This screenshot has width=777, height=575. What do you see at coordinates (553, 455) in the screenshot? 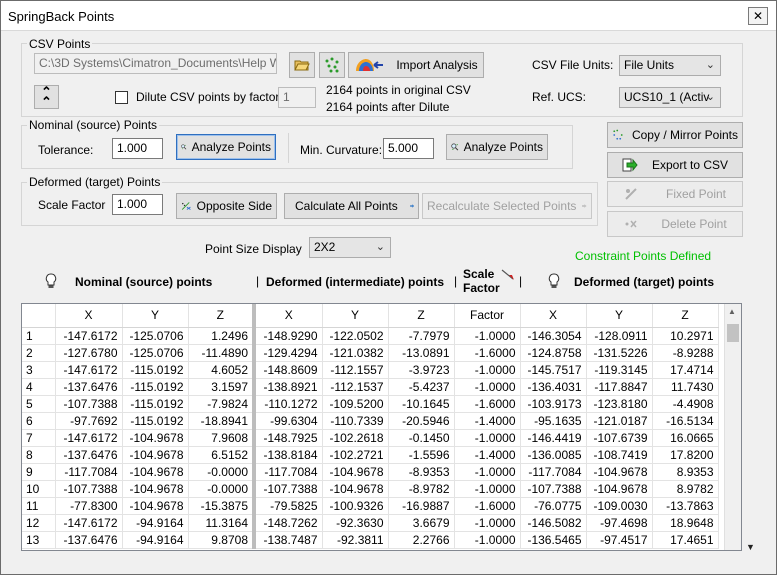
I see `table-cell: -136.0085` at bounding box center [553, 455].